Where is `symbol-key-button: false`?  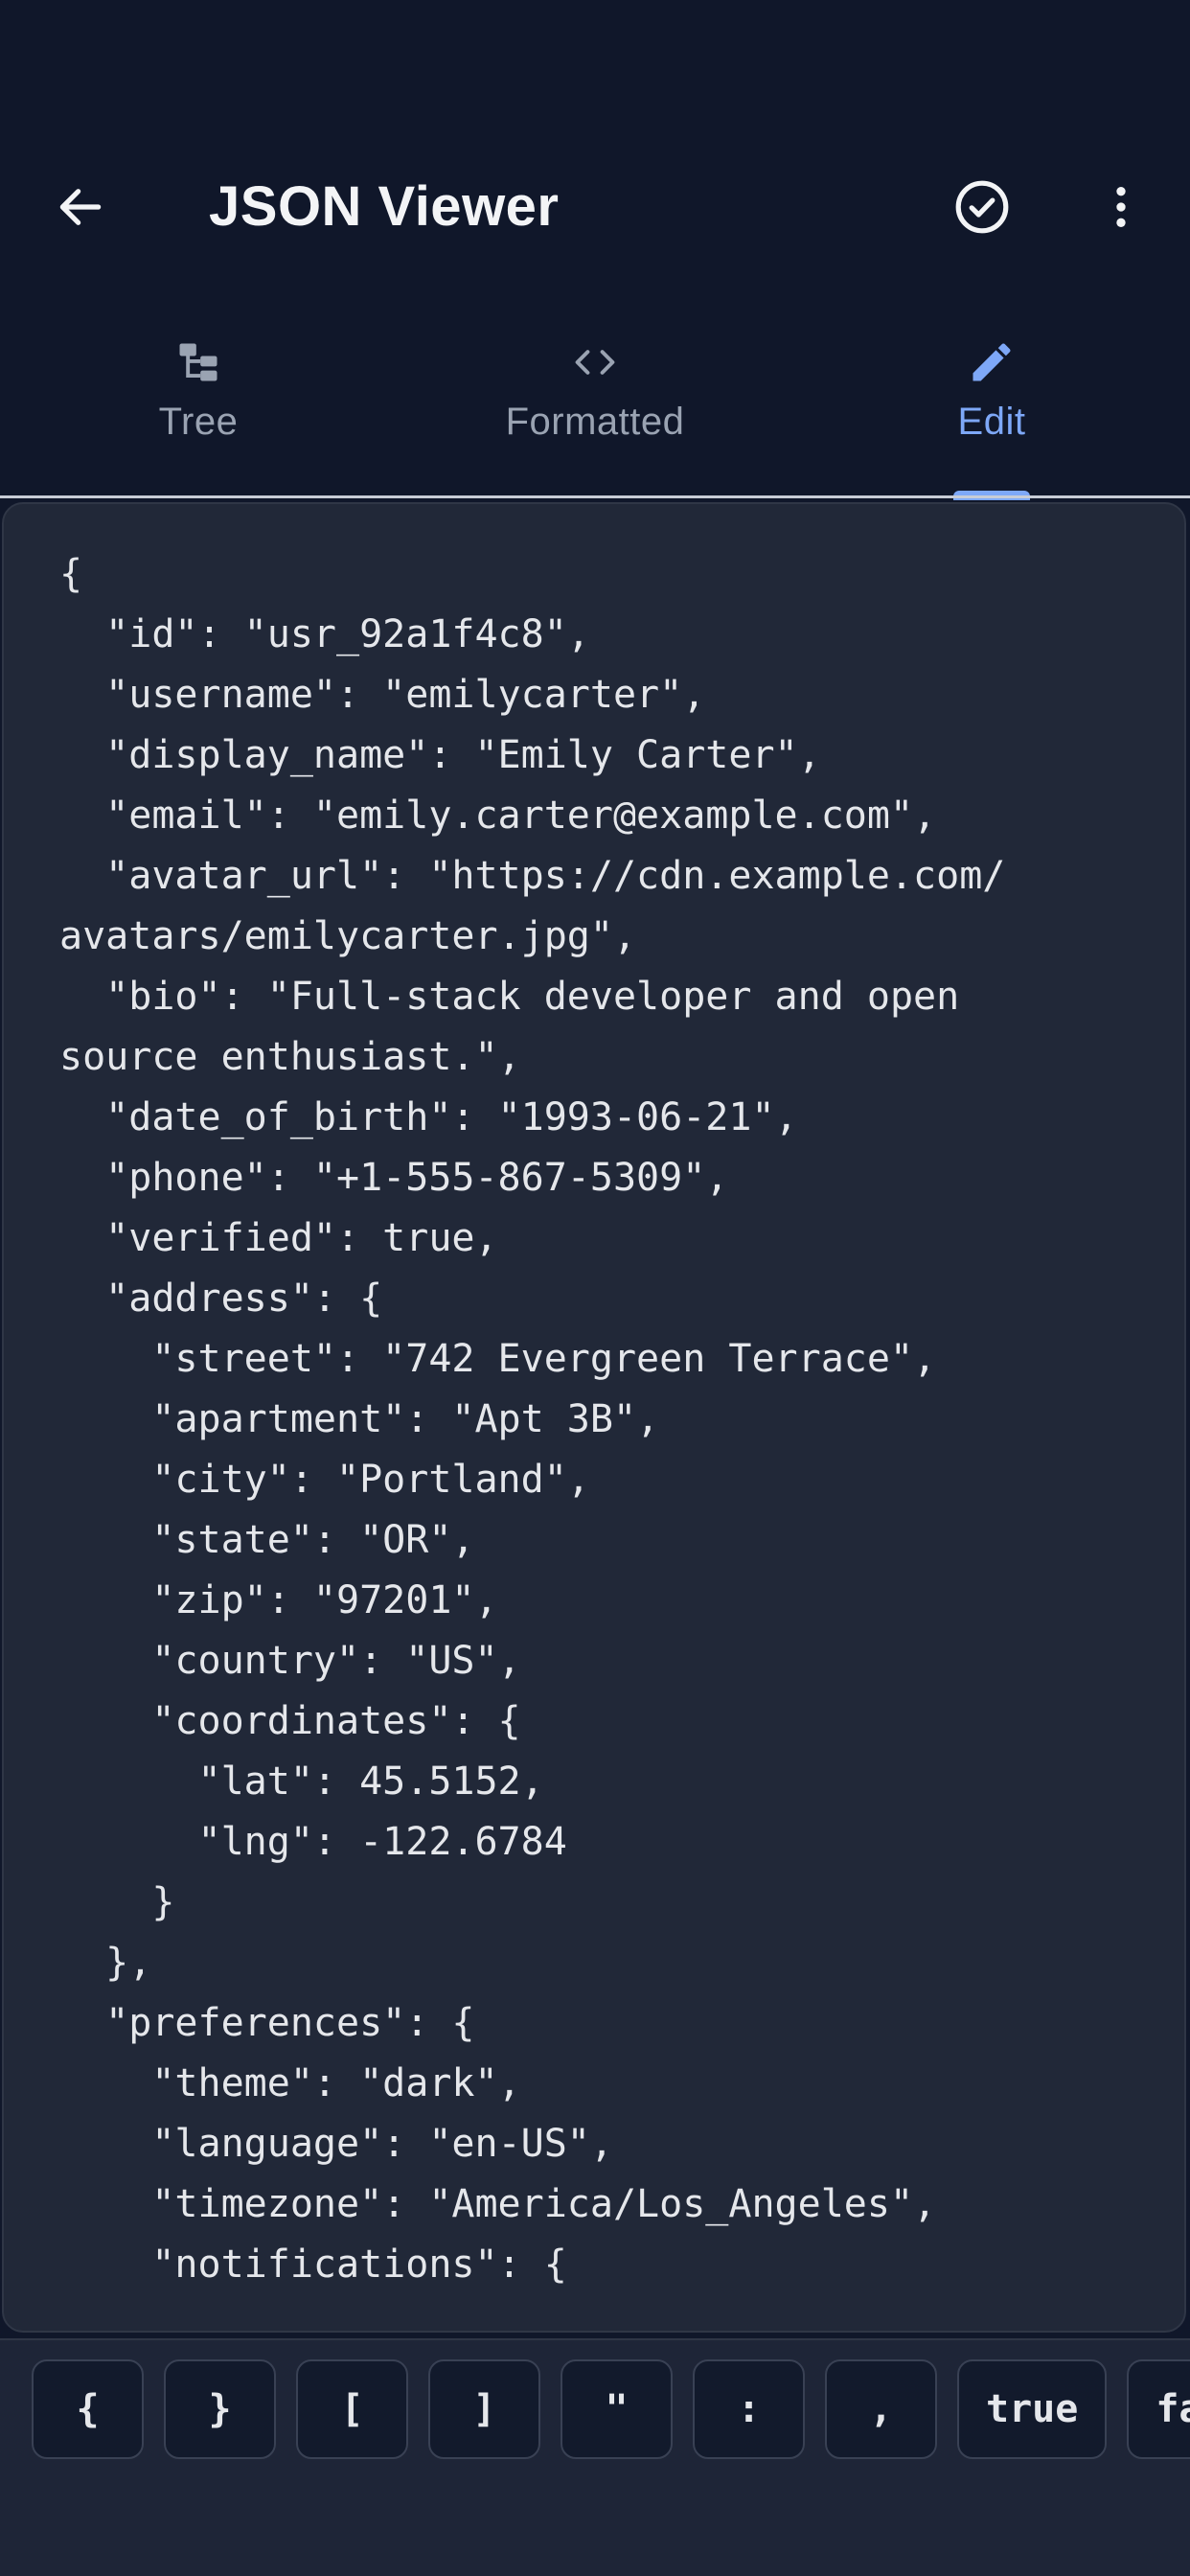
symbol-key-button: false is located at coordinates (1159, 2409).